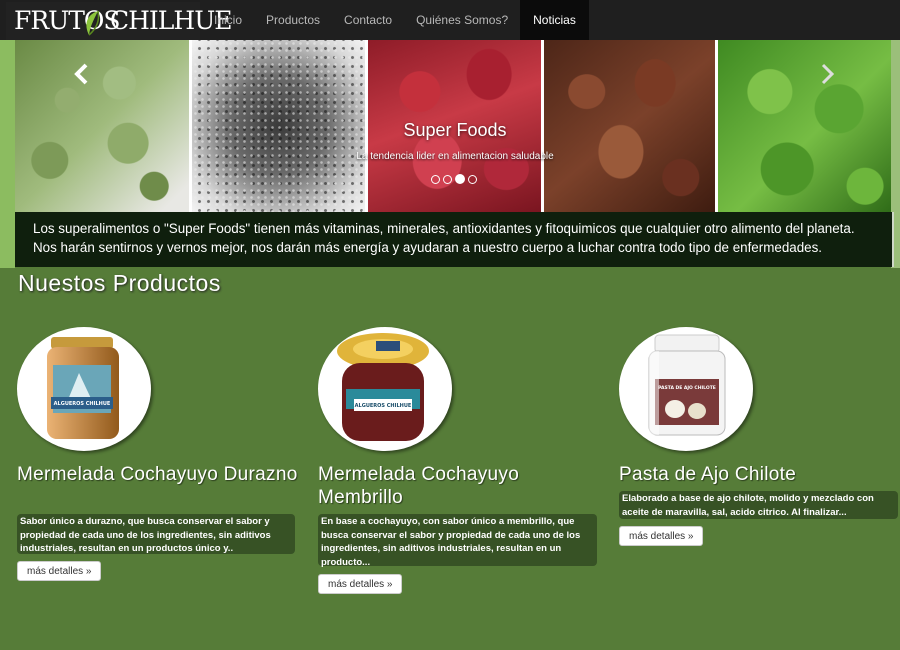 This screenshot has height=650, width=900. What do you see at coordinates (460, 179) in the screenshot?
I see `carousel-indicator-active` at bounding box center [460, 179].